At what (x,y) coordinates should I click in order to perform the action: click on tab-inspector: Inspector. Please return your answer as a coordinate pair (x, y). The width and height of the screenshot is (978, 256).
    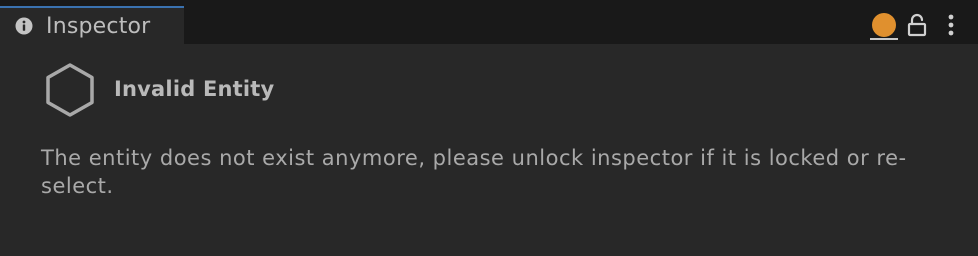
    Looking at the image, I should click on (92, 25).